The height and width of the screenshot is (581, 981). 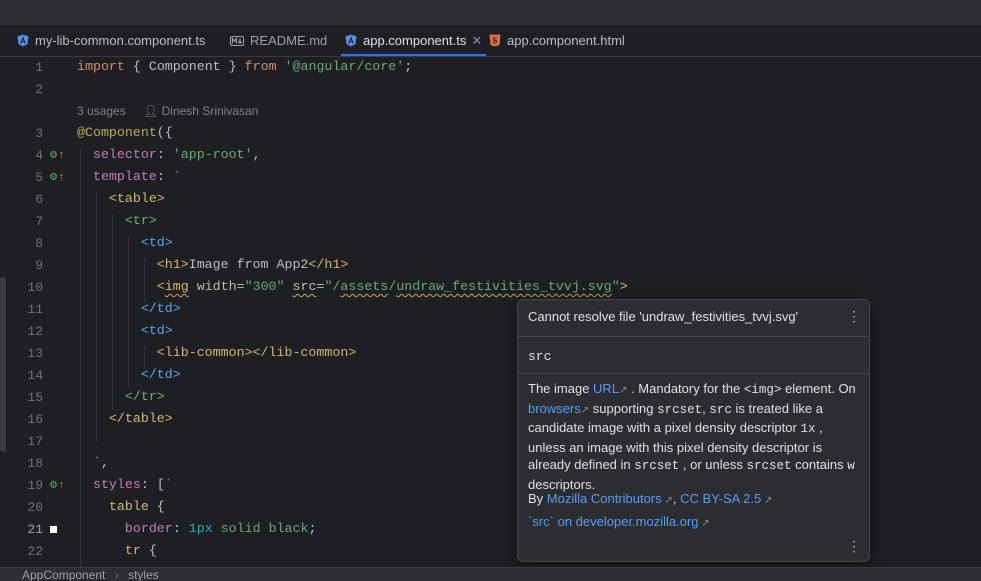 What do you see at coordinates (704, 408) in the screenshot?
I see `desc-text: ,` at bounding box center [704, 408].